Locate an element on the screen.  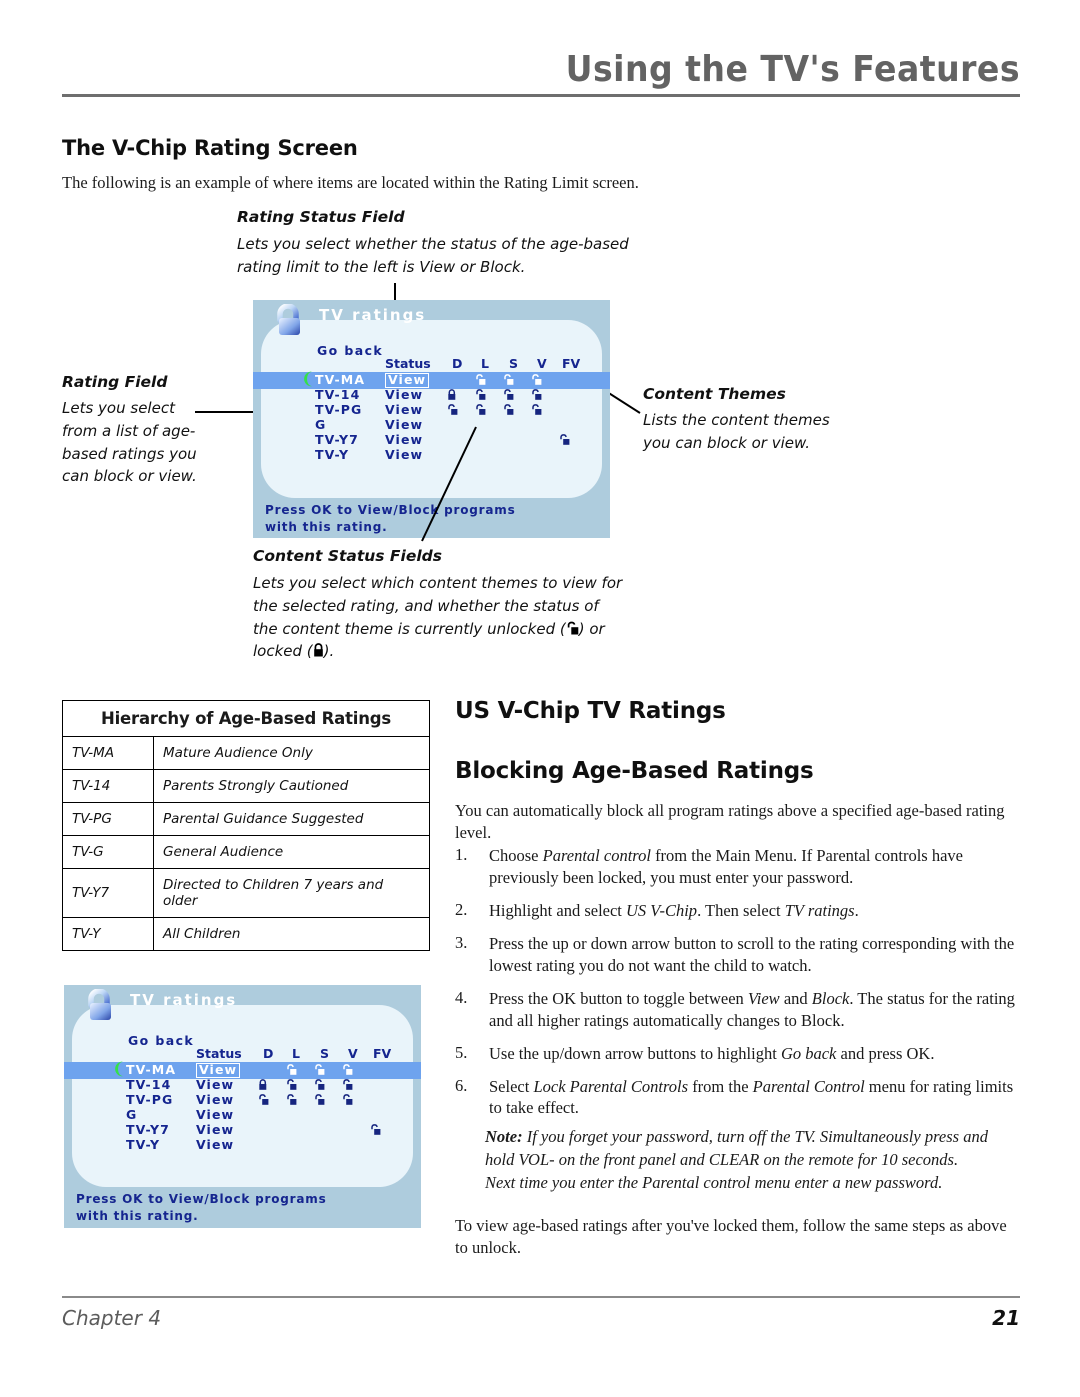
callout-rating-status-title: Rating Status Field is located at coordinates (321, 217).